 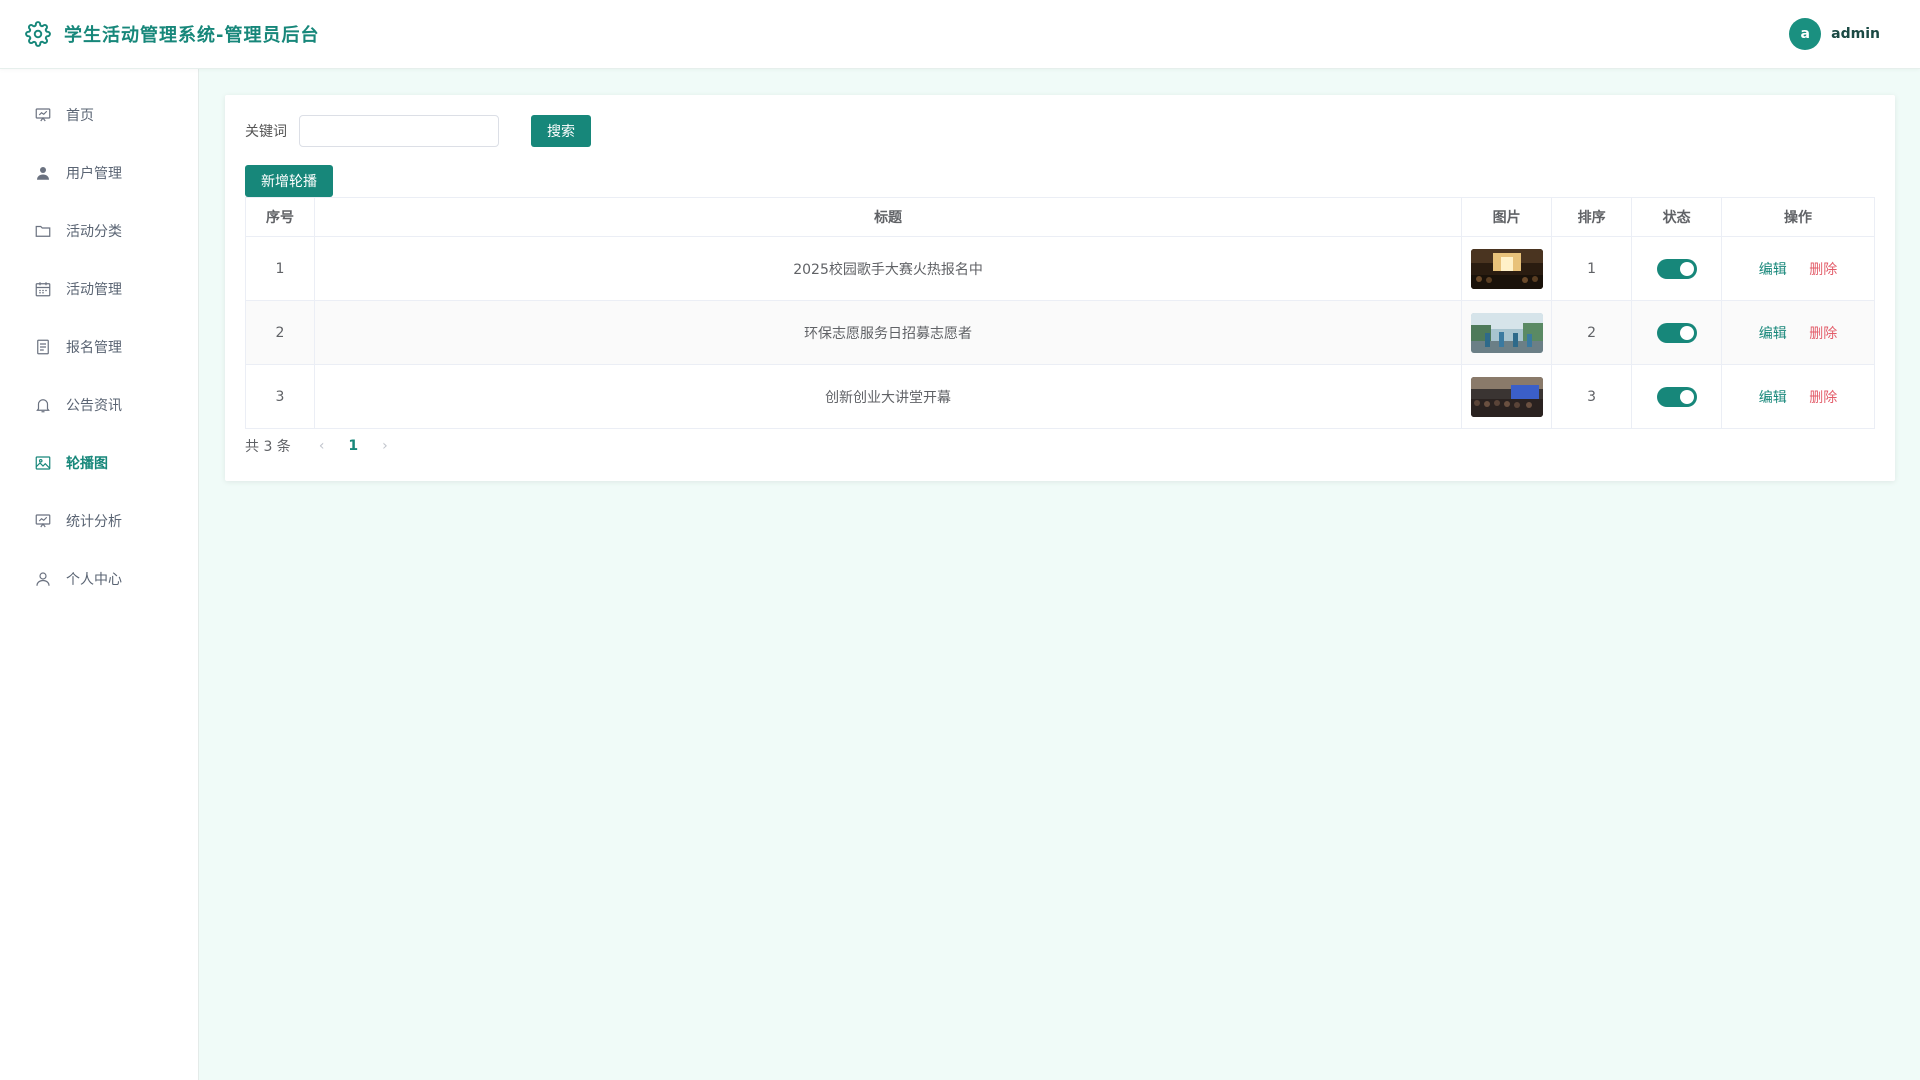 What do you see at coordinates (960, 34) in the screenshot?
I see `top-header: 学生活动管理系统-管理员后台 a admin` at bounding box center [960, 34].